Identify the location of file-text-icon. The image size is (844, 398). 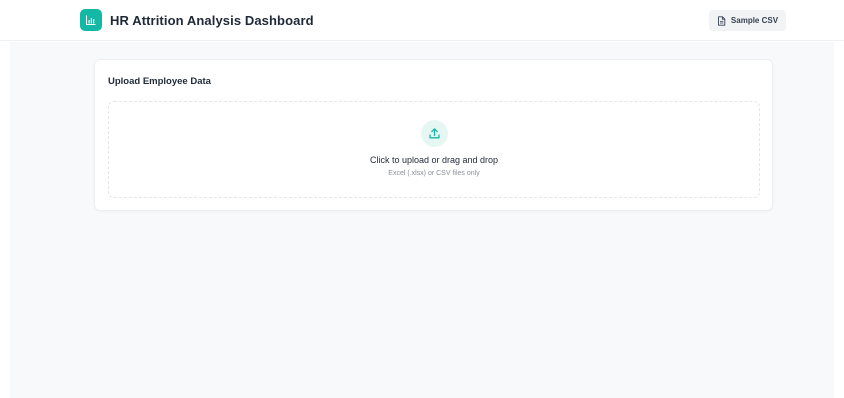
(721, 20).